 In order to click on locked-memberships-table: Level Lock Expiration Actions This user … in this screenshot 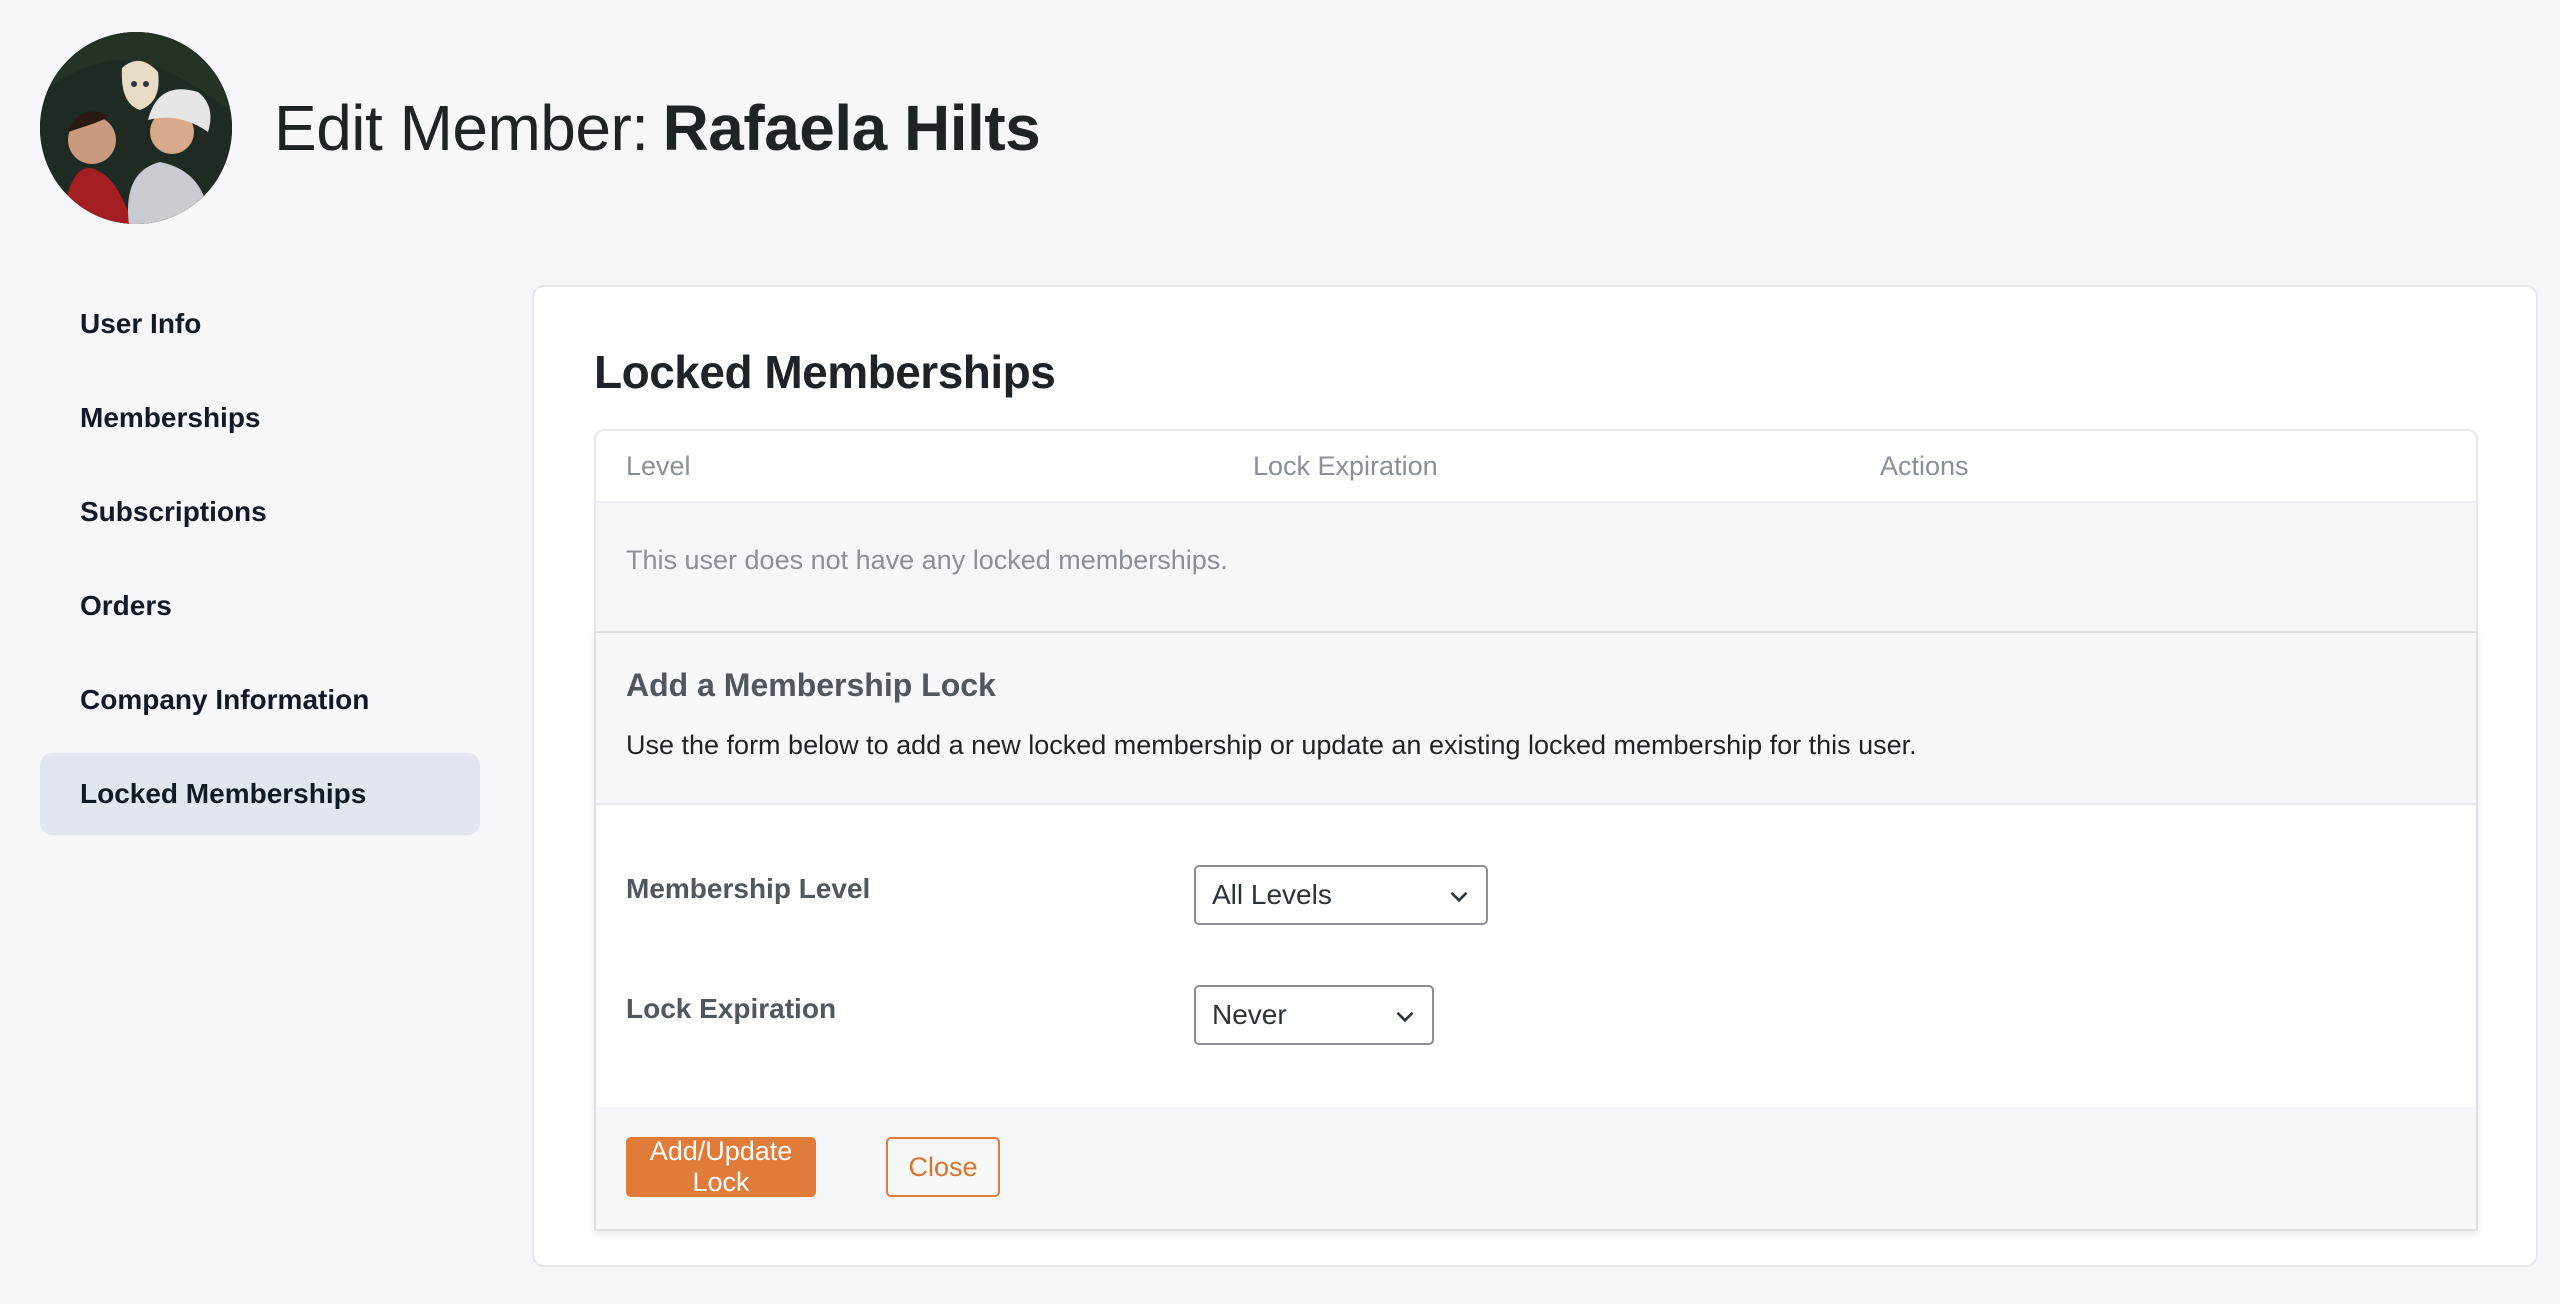, I will do `click(1536, 530)`.